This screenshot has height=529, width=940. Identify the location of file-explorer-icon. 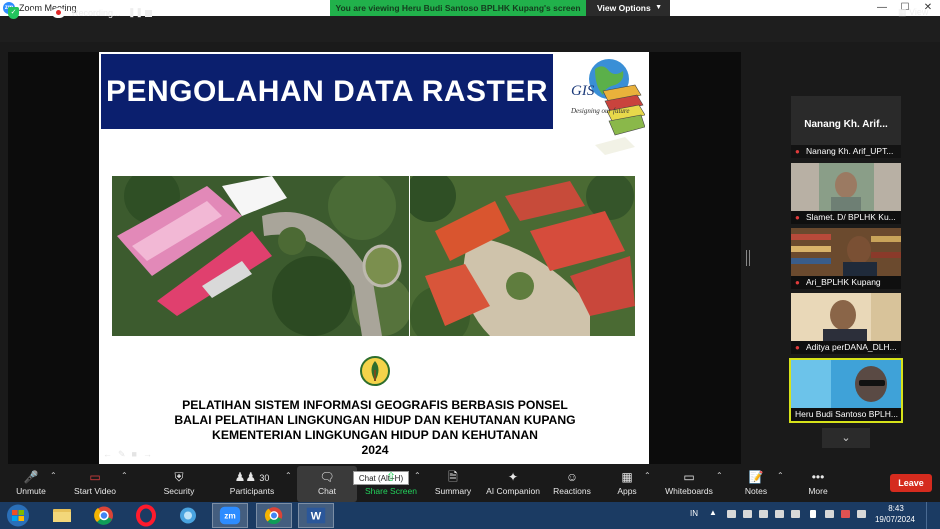
(62, 515).